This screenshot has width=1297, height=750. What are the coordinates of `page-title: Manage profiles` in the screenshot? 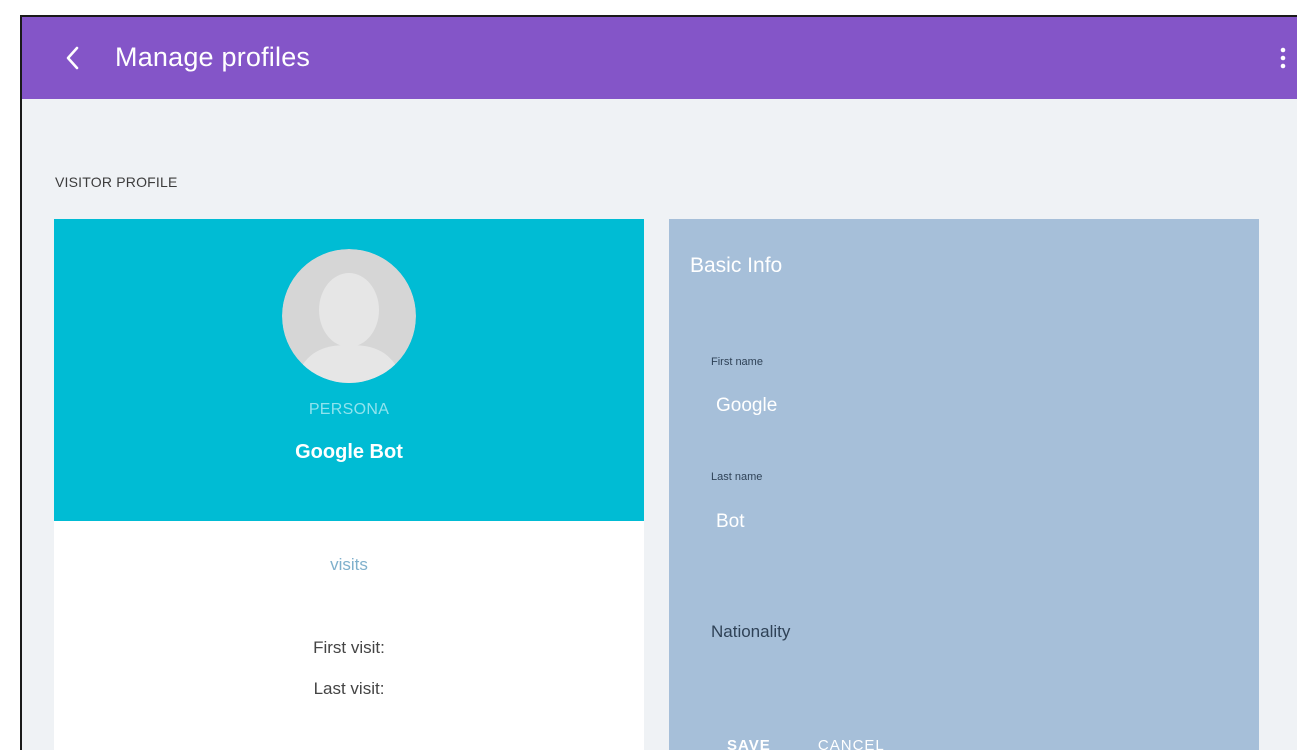 It's located at (213, 57).